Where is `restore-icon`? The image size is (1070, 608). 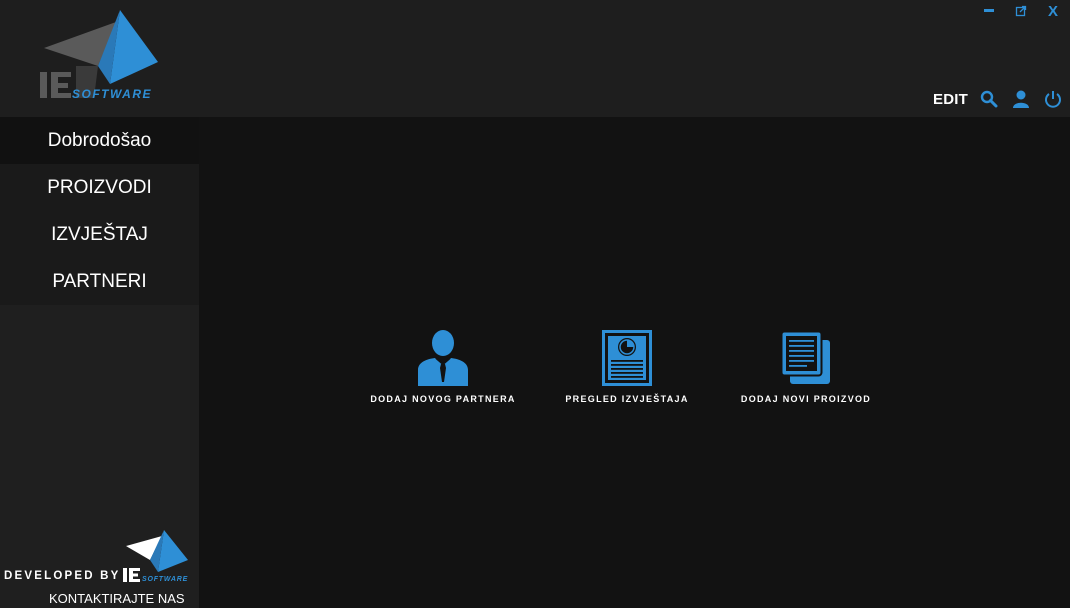 restore-icon is located at coordinates (1021, 11).